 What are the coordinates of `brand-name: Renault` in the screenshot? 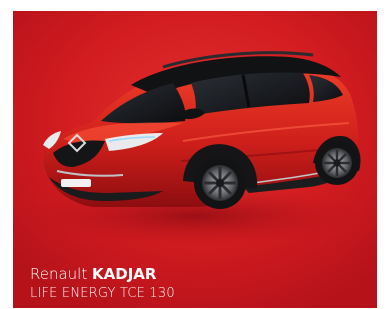 It's located at (59, 274).